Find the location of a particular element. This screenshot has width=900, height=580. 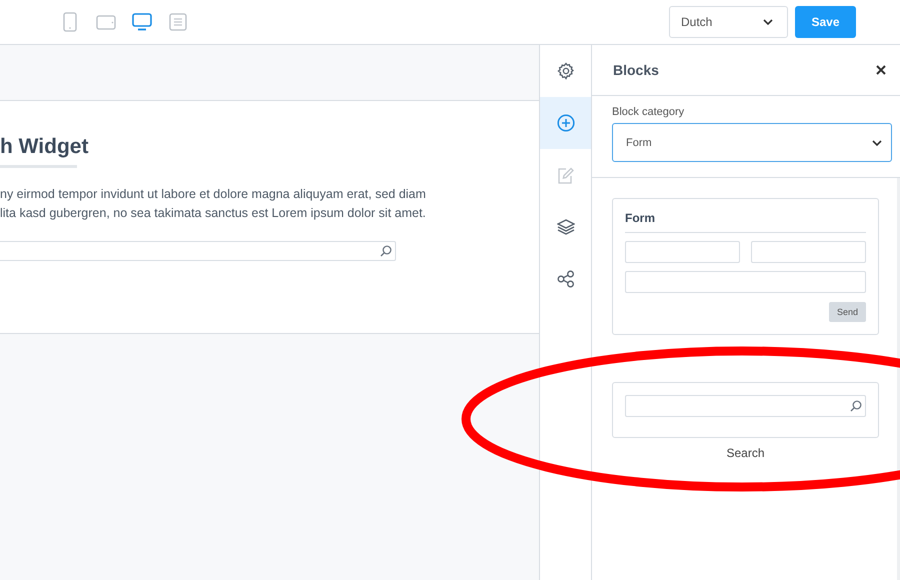

tablet-icon is located at coordinates (106, 22).